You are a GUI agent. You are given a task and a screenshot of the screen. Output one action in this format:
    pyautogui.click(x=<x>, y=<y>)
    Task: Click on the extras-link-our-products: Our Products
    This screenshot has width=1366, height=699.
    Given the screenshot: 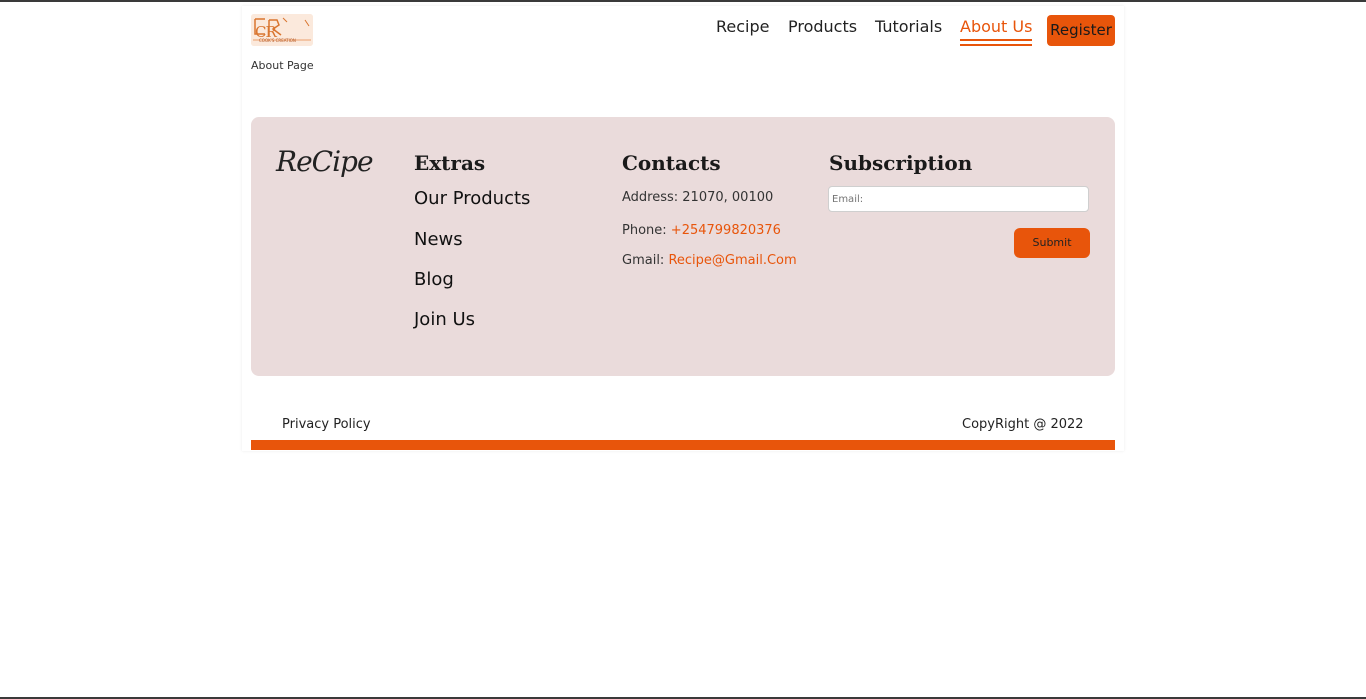 What is the action you would take?
    pyautogui.click(x=472, y=198)
    